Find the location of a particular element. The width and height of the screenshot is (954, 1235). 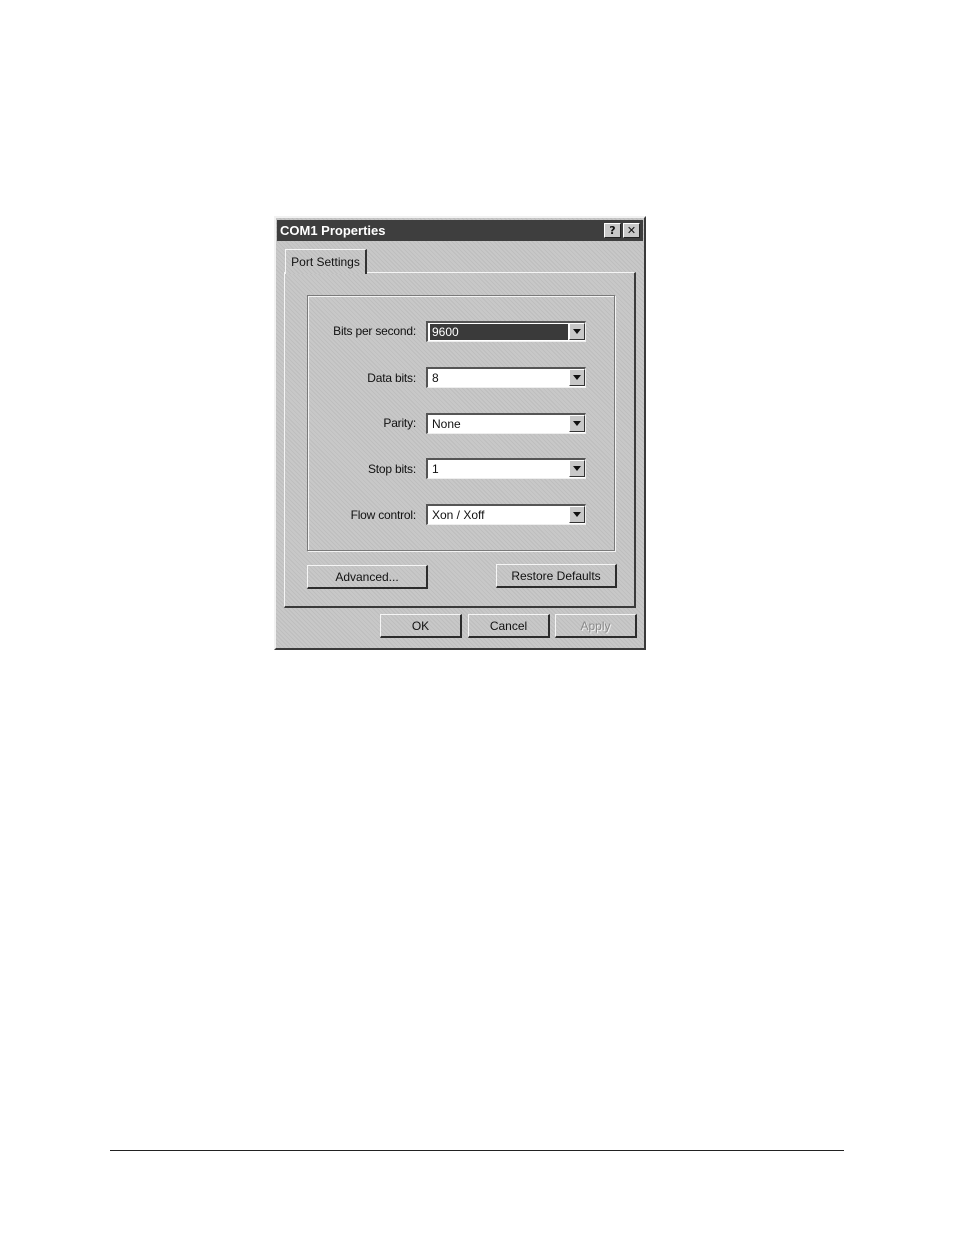

restore-defaults-button: Restore Defaults is located at coordinates (556, 576).